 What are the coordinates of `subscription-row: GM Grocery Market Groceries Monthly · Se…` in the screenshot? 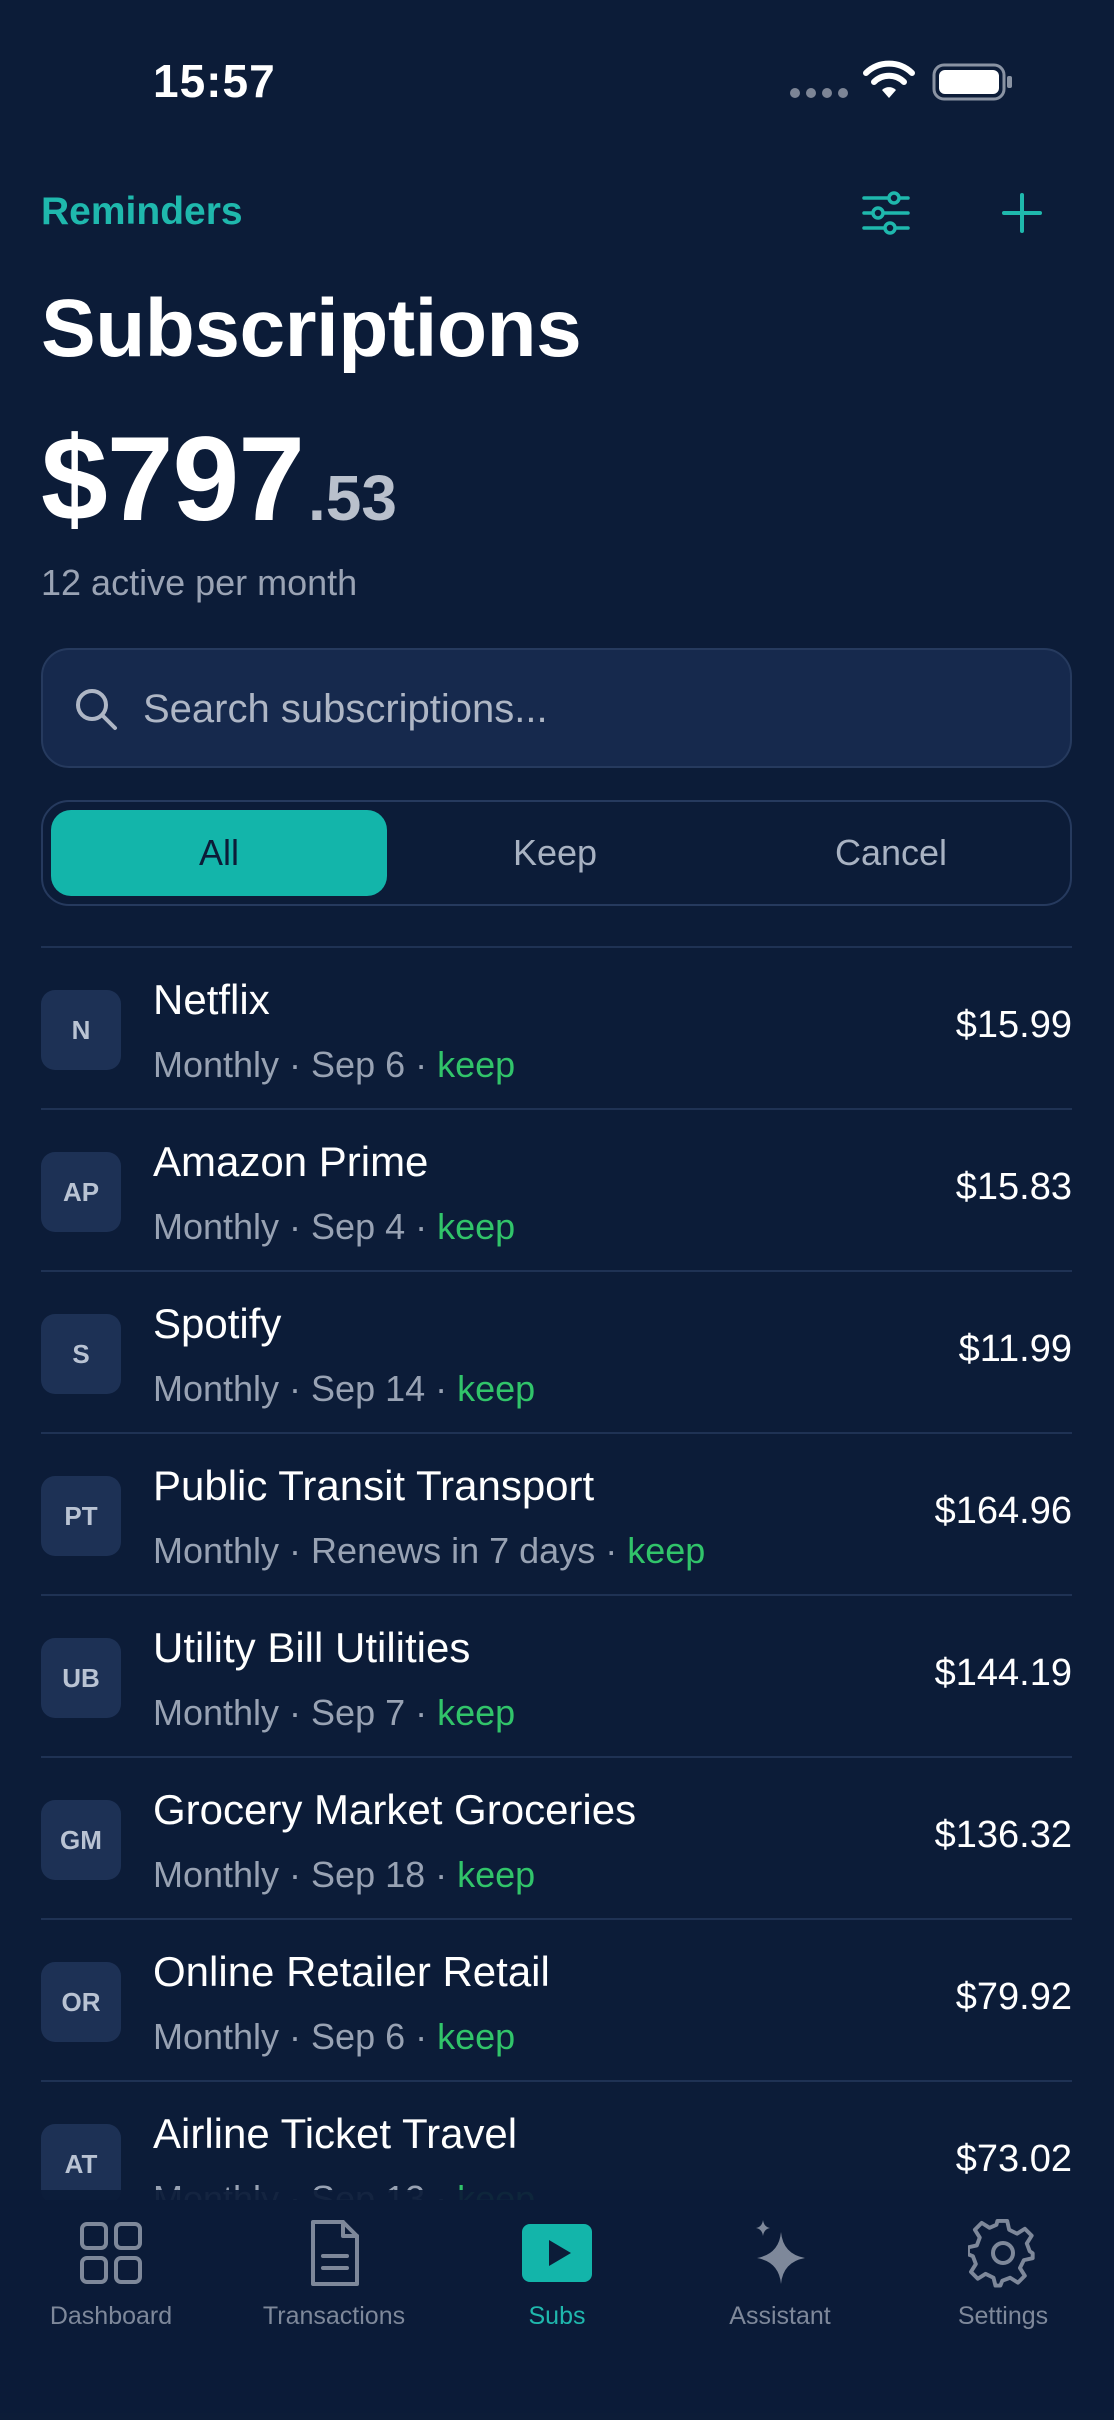 It's located at (556, 1839).